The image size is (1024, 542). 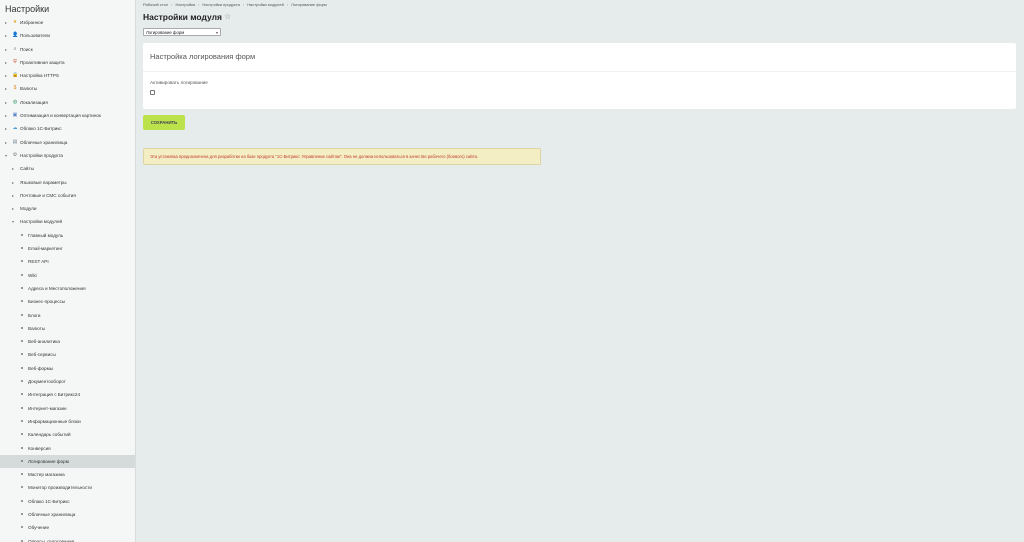 What do you see at coordinates (67, 235) in the screenshot?
I see `sidebar-item: Главный модуль` at bounding box center [67, 235].